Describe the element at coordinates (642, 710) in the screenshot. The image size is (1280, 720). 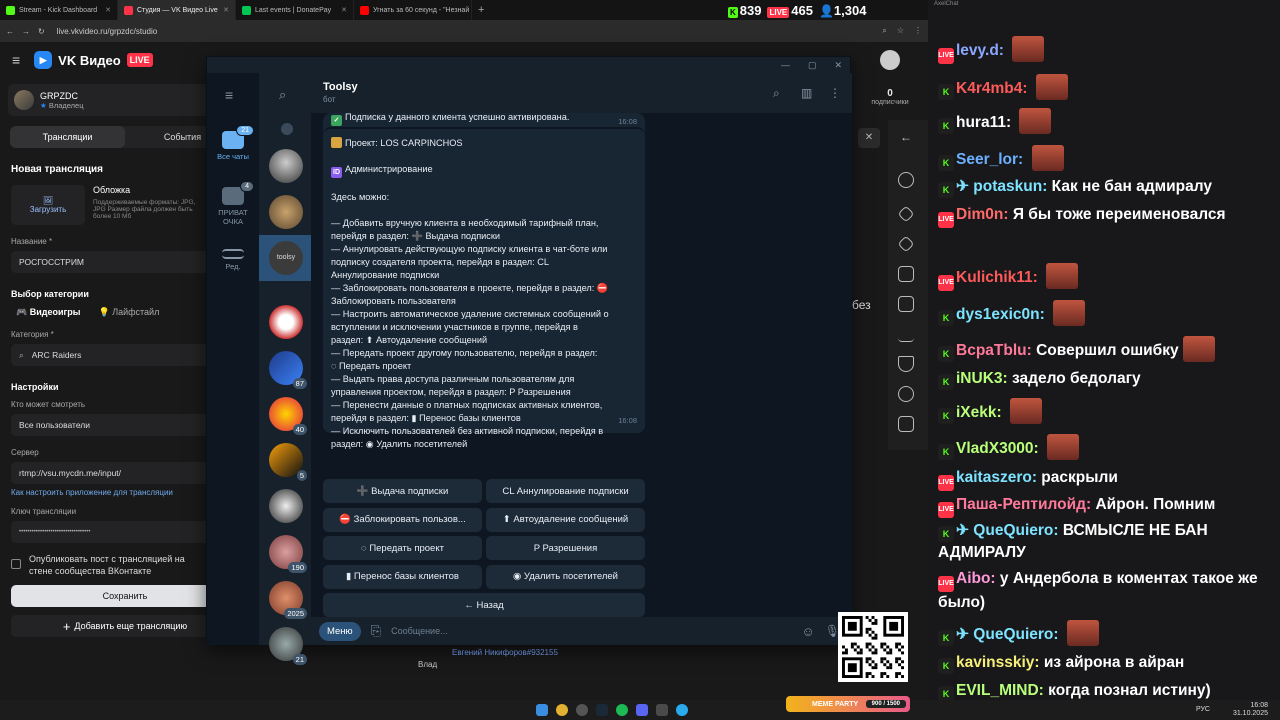
I see `discord-icon` at that location.